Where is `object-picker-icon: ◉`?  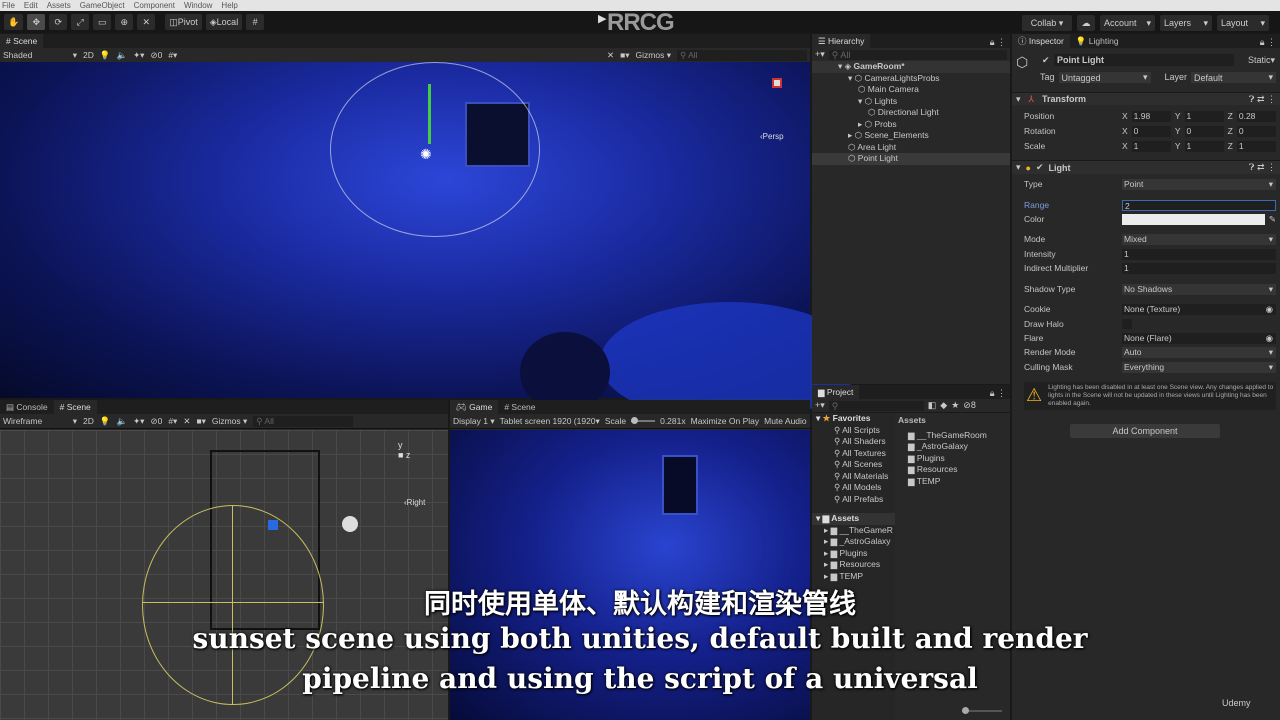
object-picker-icon: ◉ is located at coordinates (1269, 309).